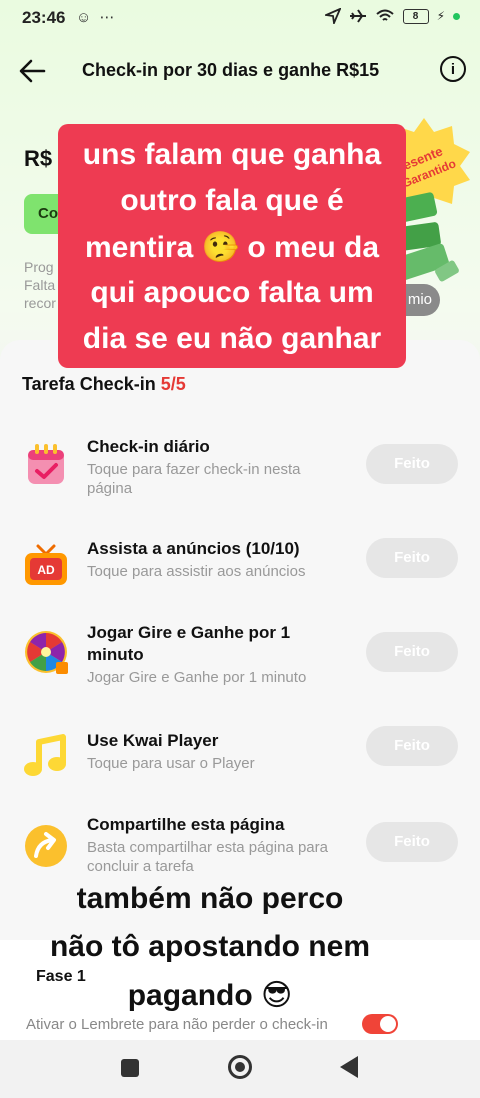 The image size is (480, 1098). What do you see at coordinates (357, 16) in the screenshot?
I see `airplane-icon` at bounding box center [357, 16].